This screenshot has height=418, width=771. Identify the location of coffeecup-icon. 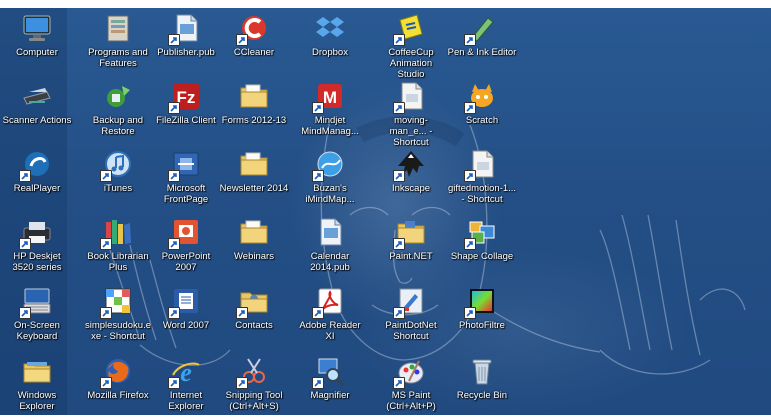
(410, 29).